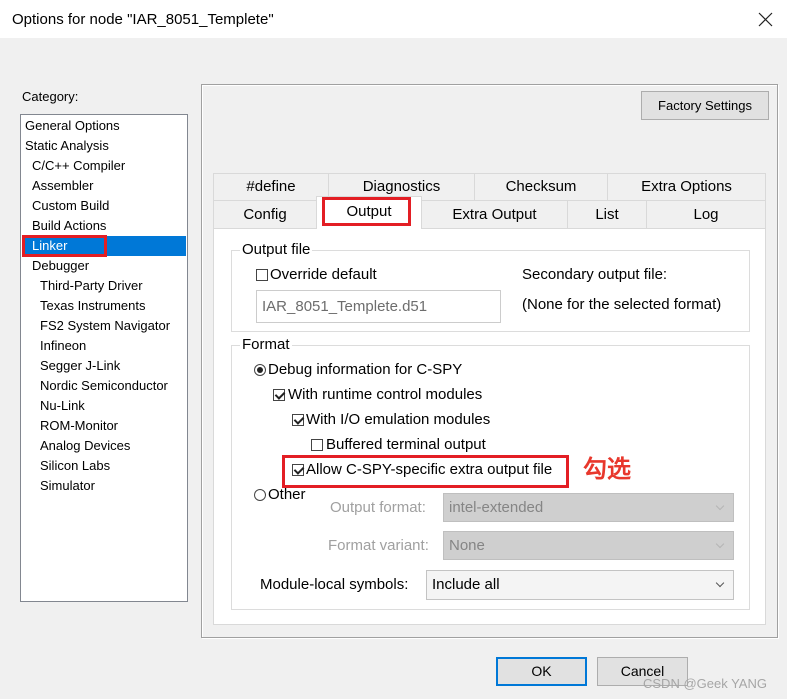 Image resolution: width=787 pixels, height=699 pixels. Describe the element at coordinates (279, 395) in the screenshot. I see `runtime-control-checkbox` at that location.